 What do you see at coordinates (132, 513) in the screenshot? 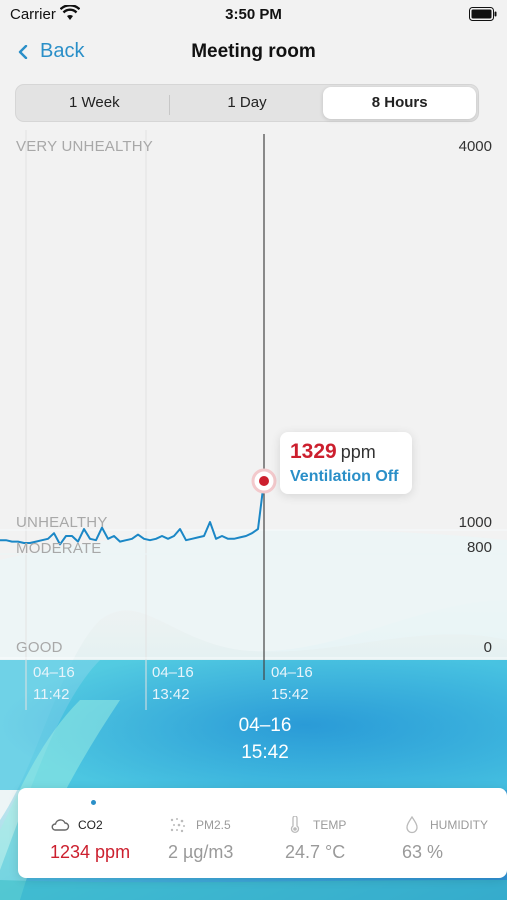
I see `series-line-co2` at bounding box center [132, 513].